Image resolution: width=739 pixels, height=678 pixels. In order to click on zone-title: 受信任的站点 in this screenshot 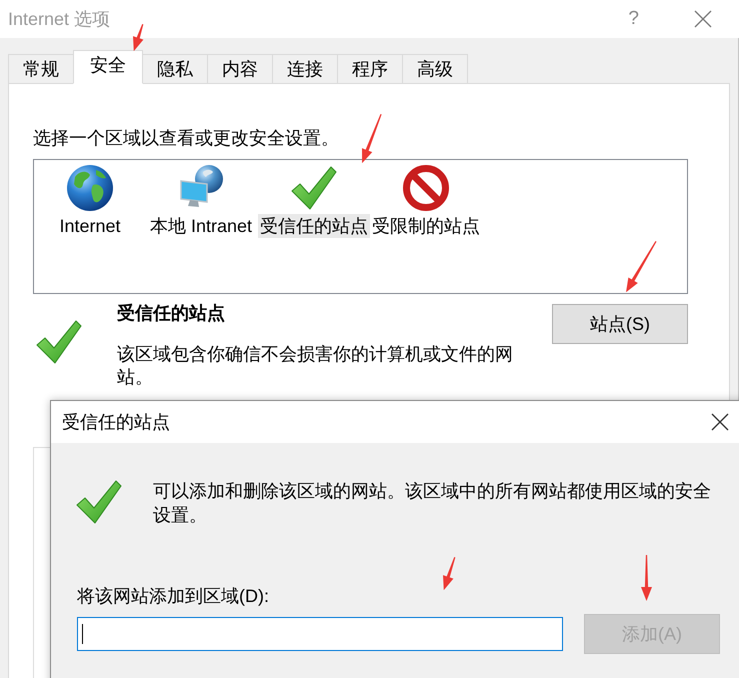, I will do `click(171, 313)`.